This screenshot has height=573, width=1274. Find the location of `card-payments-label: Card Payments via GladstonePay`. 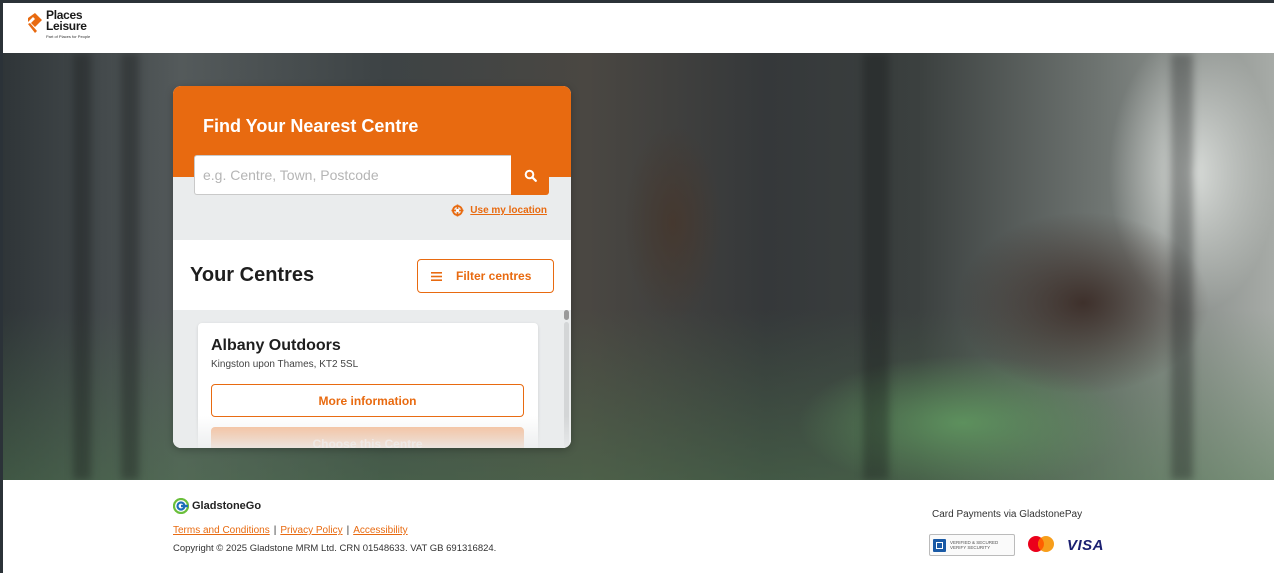

card-payments-label: Card Payments via GladstonePay is located at coordinates (1007, 514).